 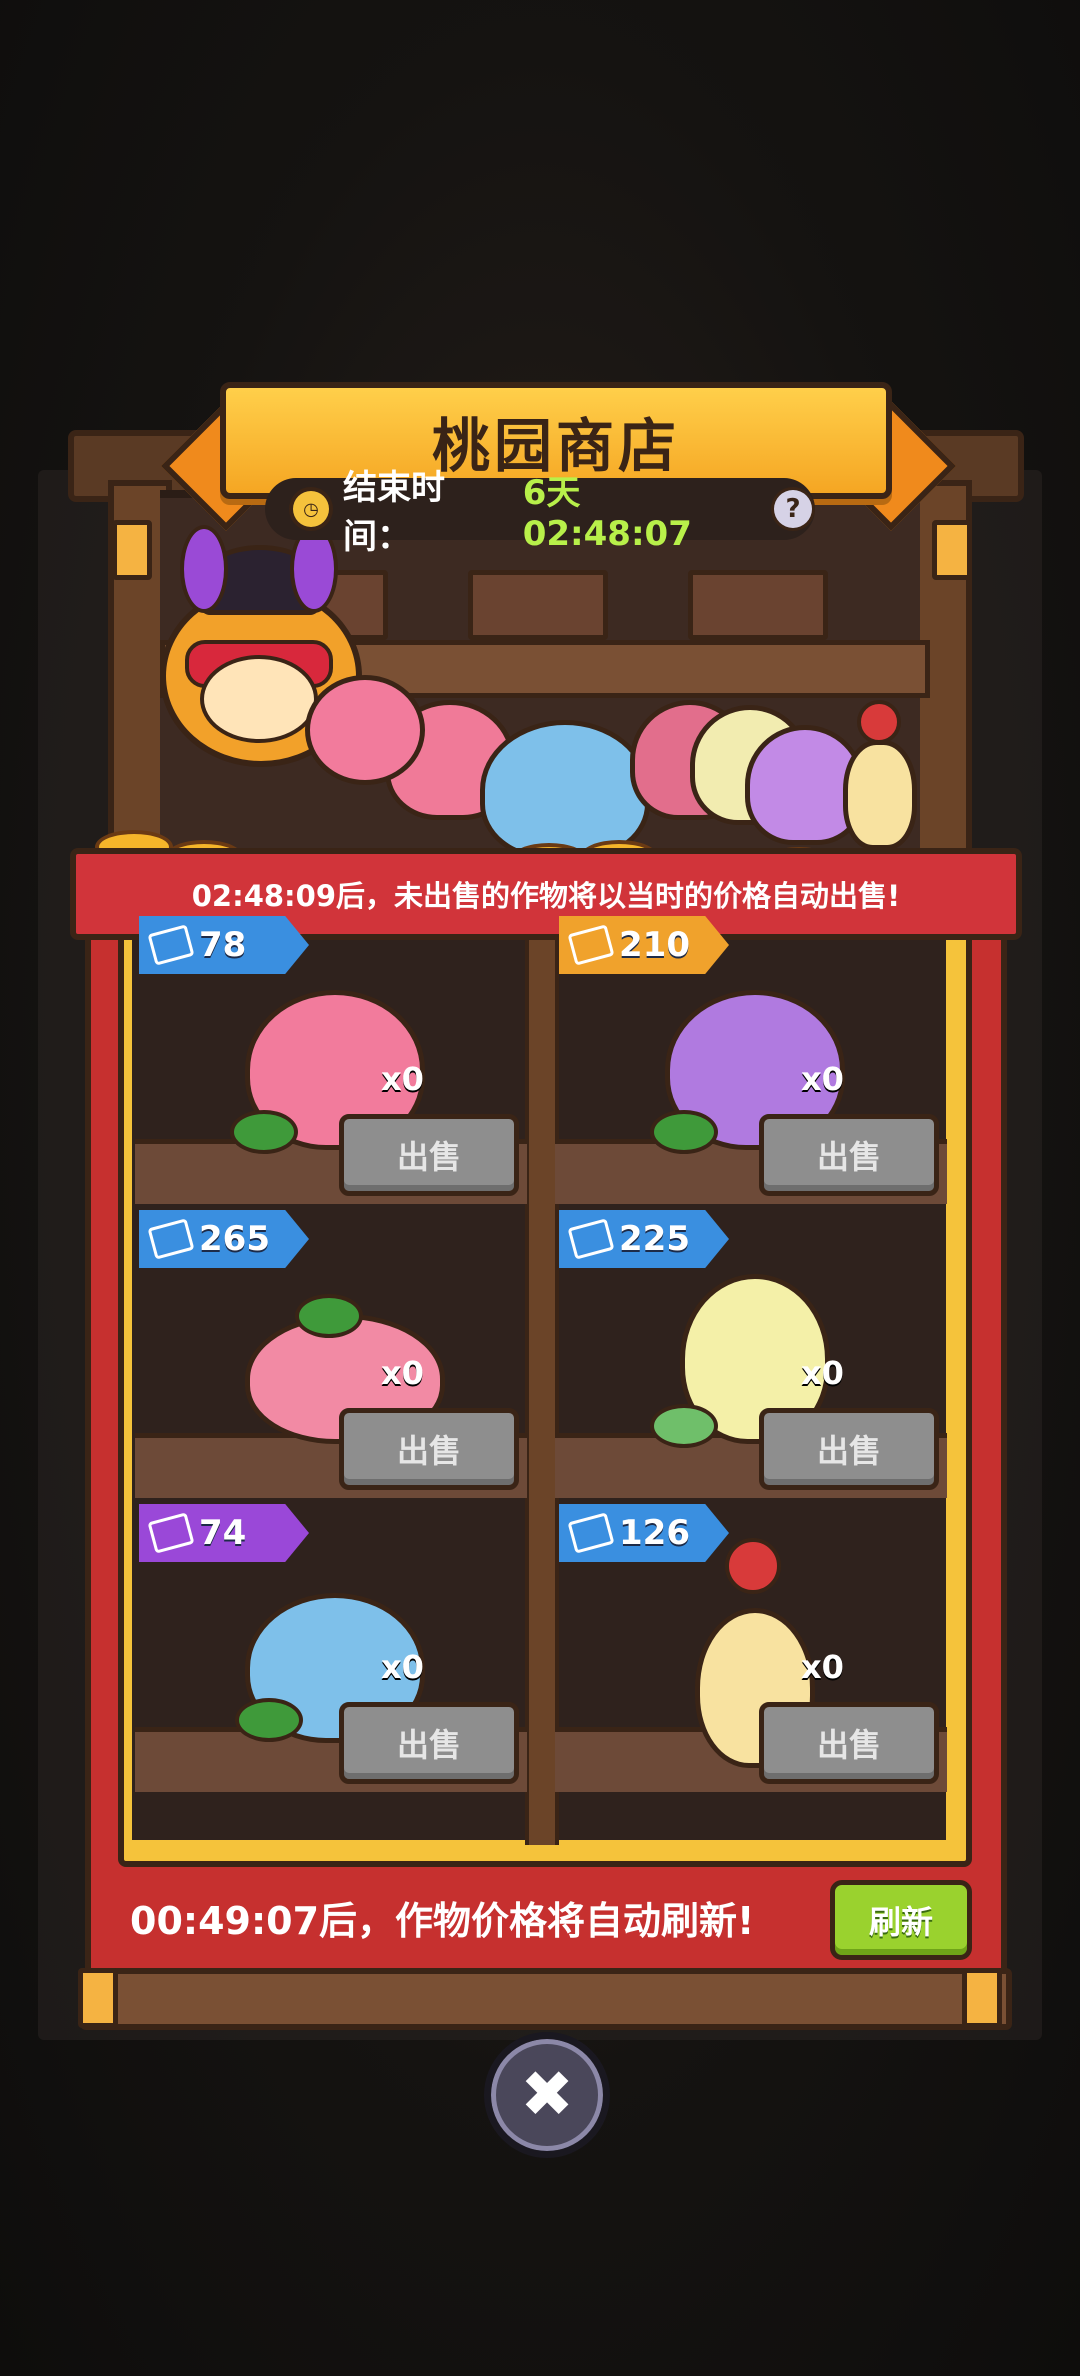 I want to click on price-tag: 225, so click(x=644, y=1239).